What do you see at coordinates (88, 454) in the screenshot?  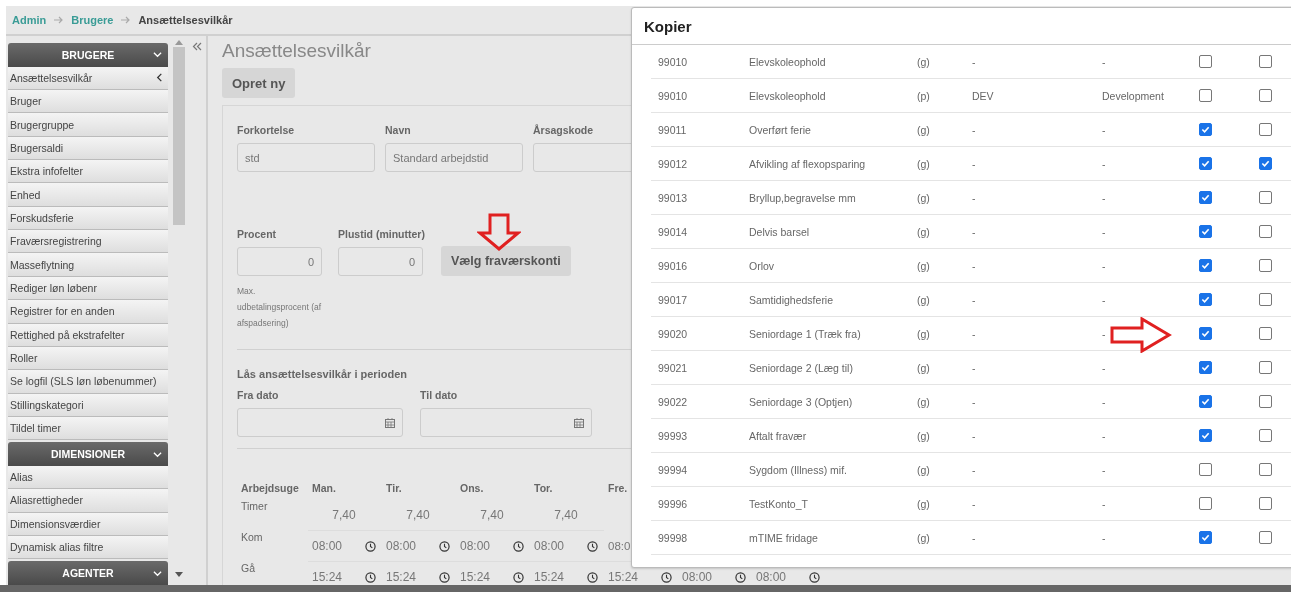 I see `menu-group-header: DIMENSIONER` at bounding box center [88, 454].